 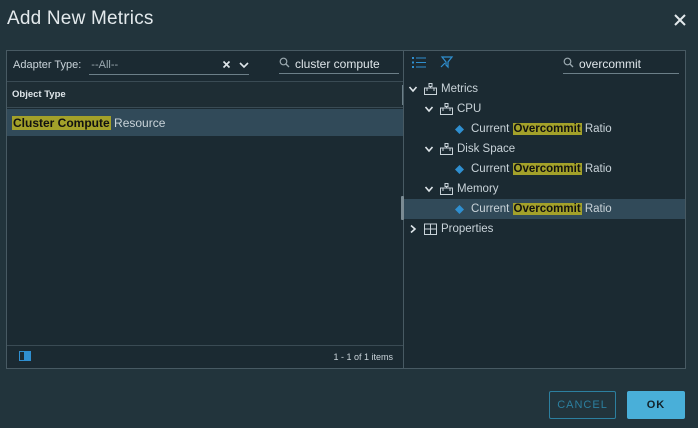 What do you see at coordinates (226, 64) in the screenshot?
I see `clear-icon` at bounding box center [226, 64].